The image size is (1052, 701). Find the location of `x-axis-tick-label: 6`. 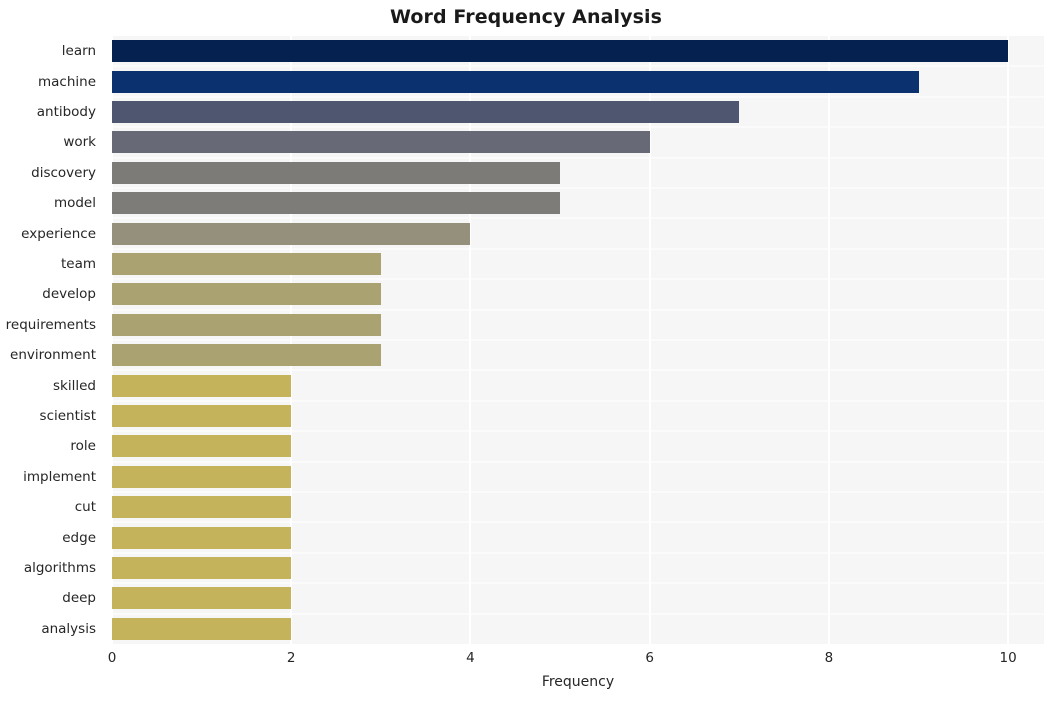

x-axis-tick-label: 6 is located at coordinates (649, 658).